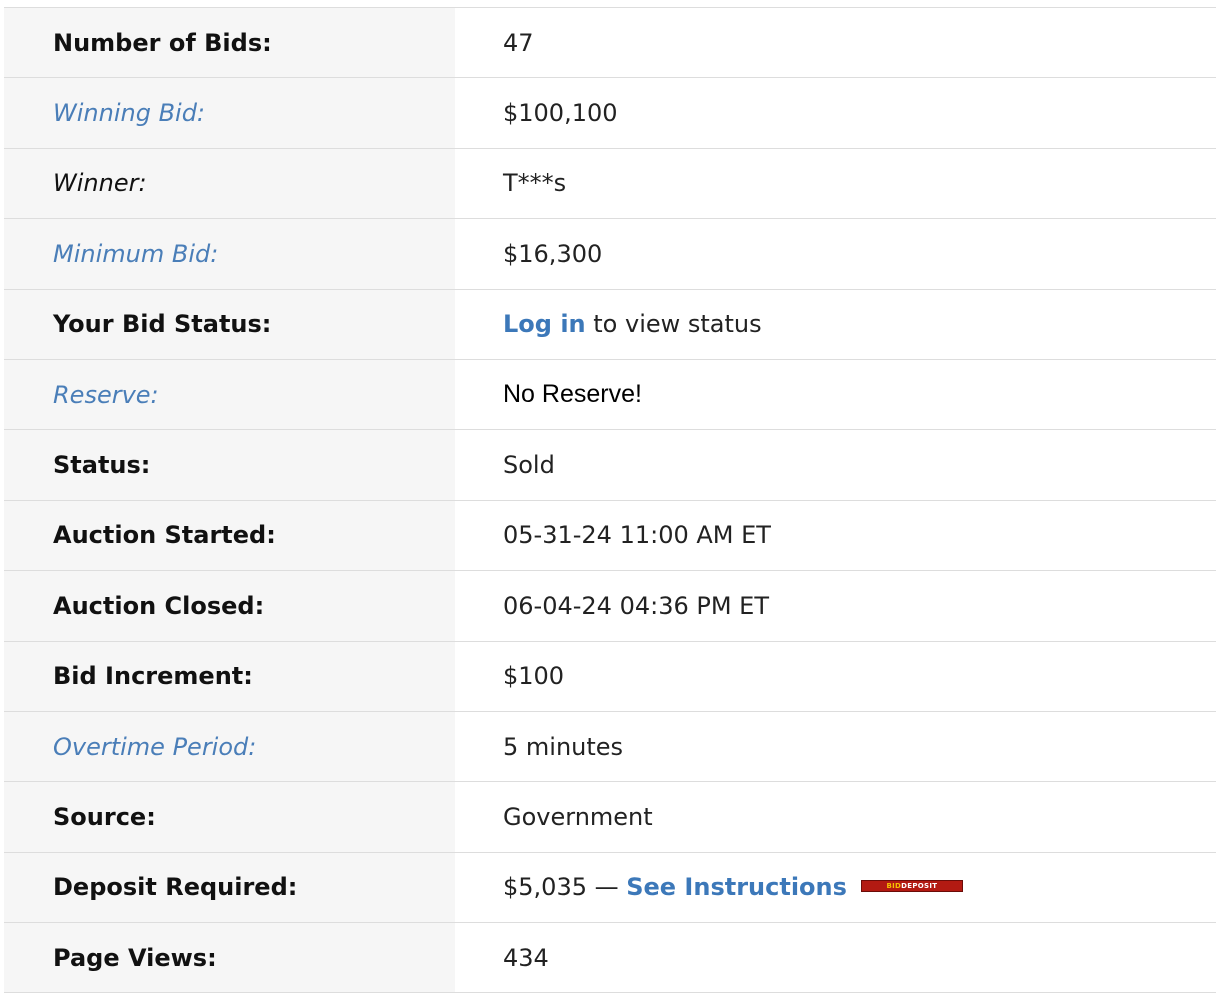 The width and height of the screenshot is (1220, 993). I want to click on row-value-winning-bid: $100,100, so click(560, 113).